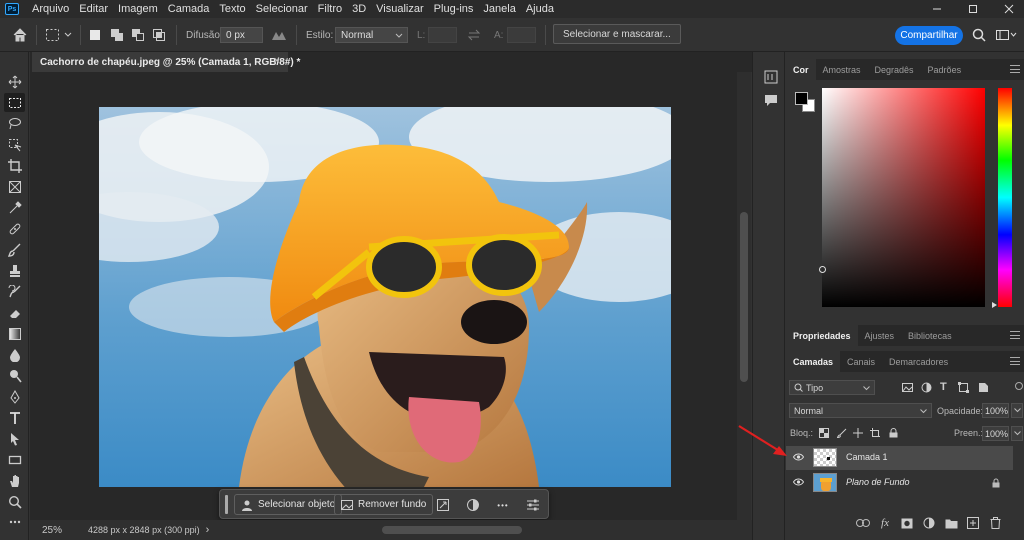  Describe the element at coordinates (59, 35) in the screenshot. I see `marquee-preset-icon` at that location.